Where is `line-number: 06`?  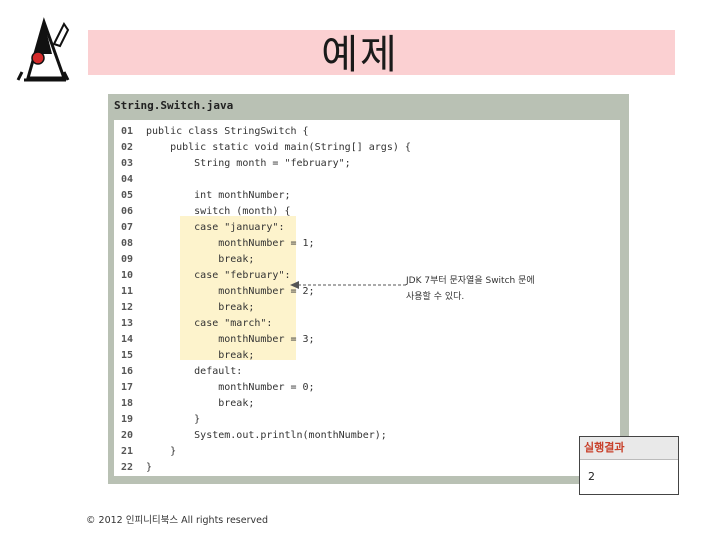
line-number: 06 is located at coordinates (127, 211).